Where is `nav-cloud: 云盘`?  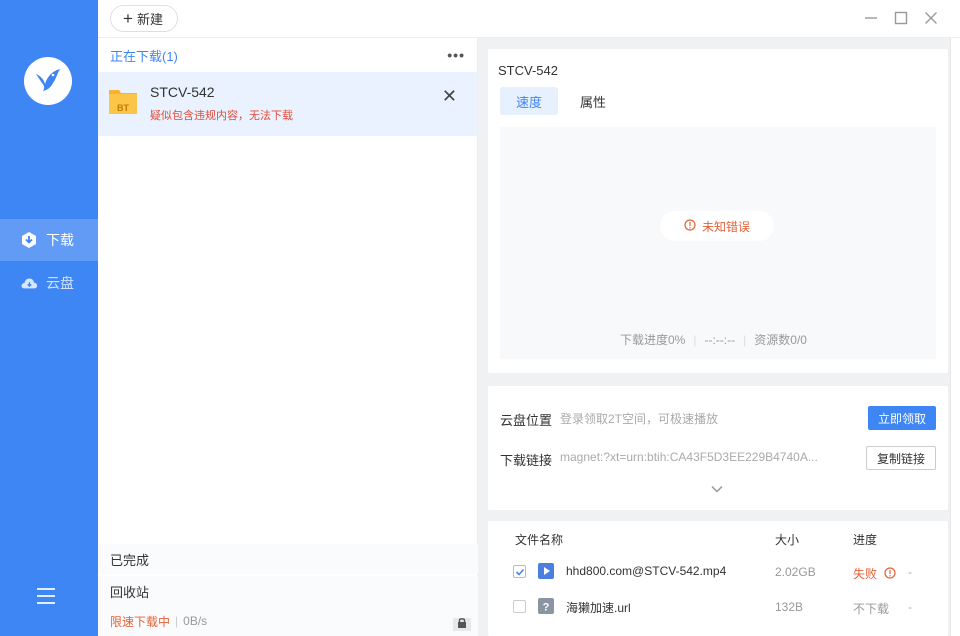 nav-cloud: 云盘 is located at coordinates (49, 283).